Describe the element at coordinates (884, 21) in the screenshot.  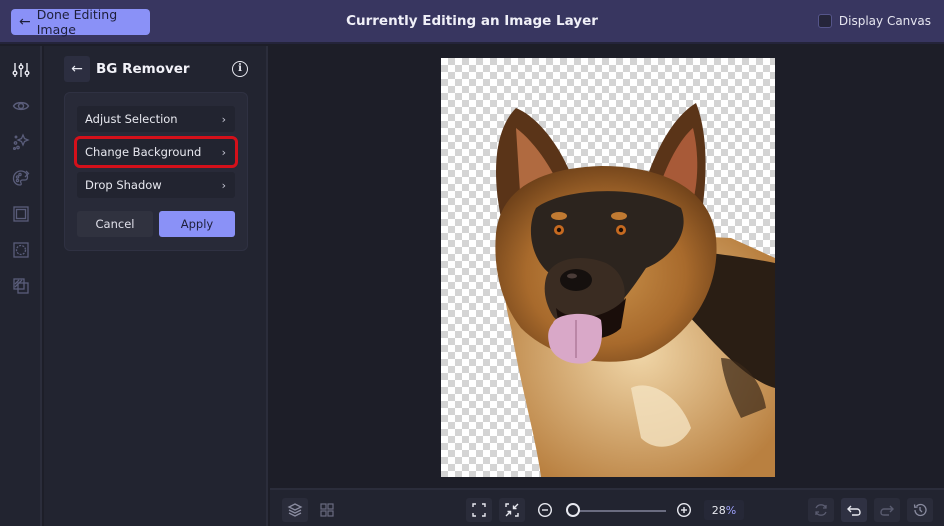
I see `display-canvas-label: Display Canvas` at that location.